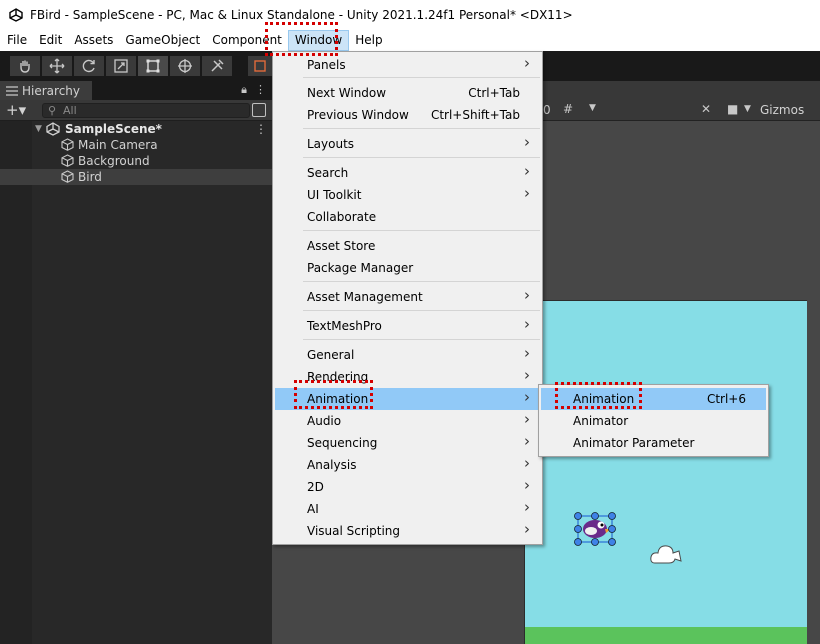 The height and width of the screenshot is (644, 820). Describe the element at coordinates (407, 173) in the screenshot. I see `window-menu-item-search: Search ›` at that location.